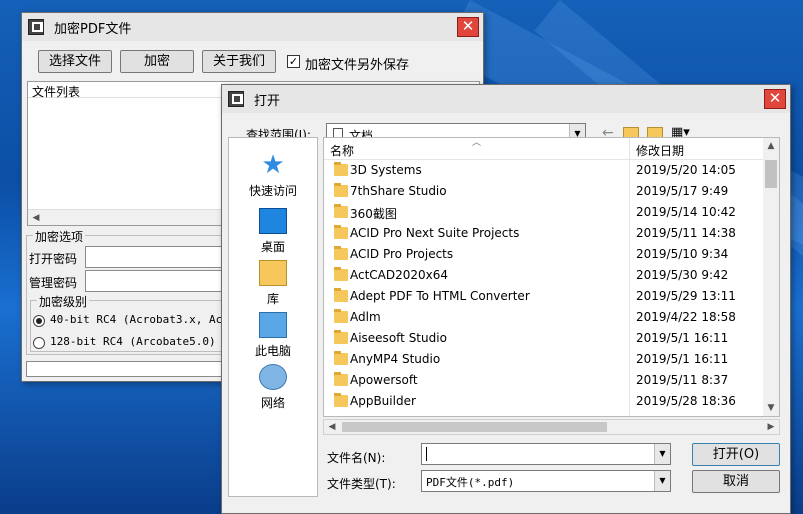 This screenshot has height=514, width=803. What do you see at coordinates (682, 191) in the screenshot?
I see `file-date: 2019/5/17 9:49` at bounding box center [682, 191].